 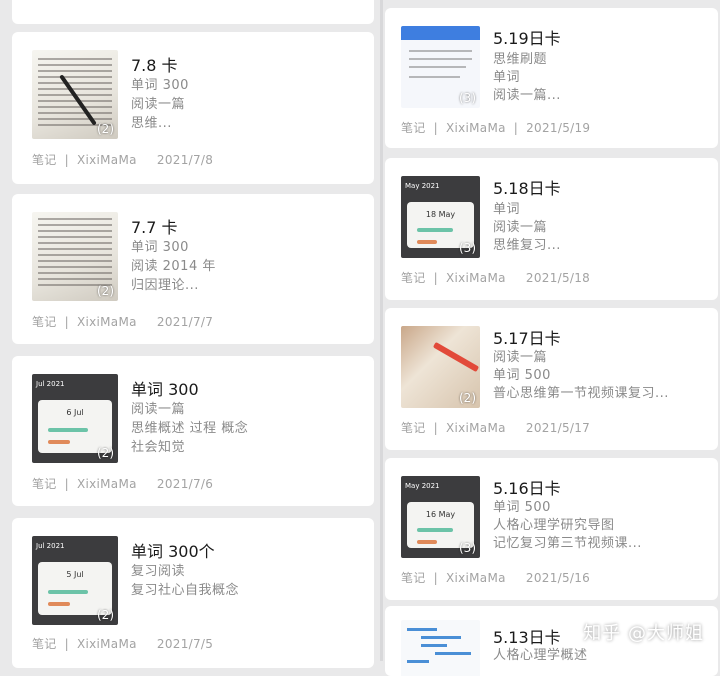 What do you see at coordinates (527, 37) in the screenshot?
I see `note-title: 5.19日卡` at bounding box center [527, 37].